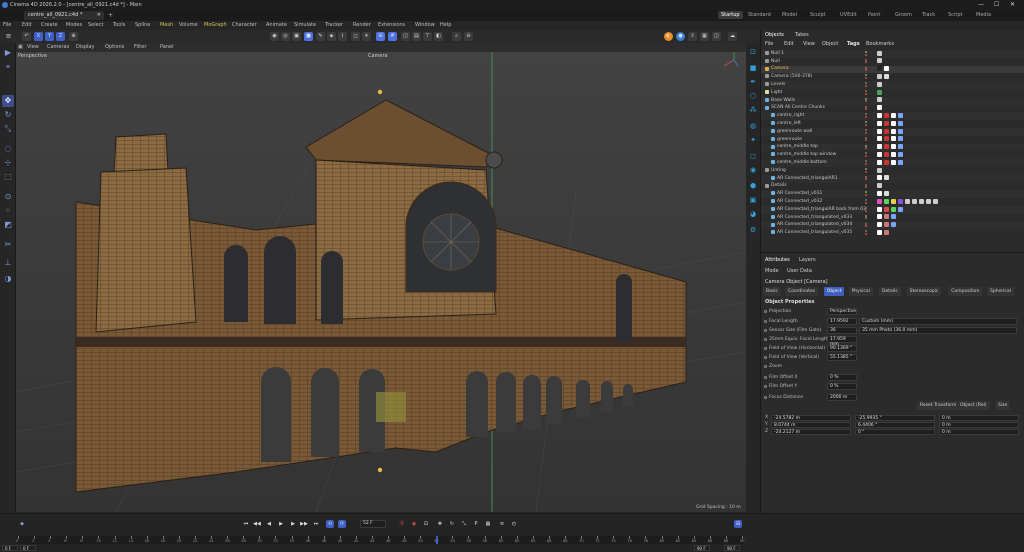  Describe the element at coordinates (772, 271) in the screenshot. I see `attribute-menu-mode: Mode` at that location.